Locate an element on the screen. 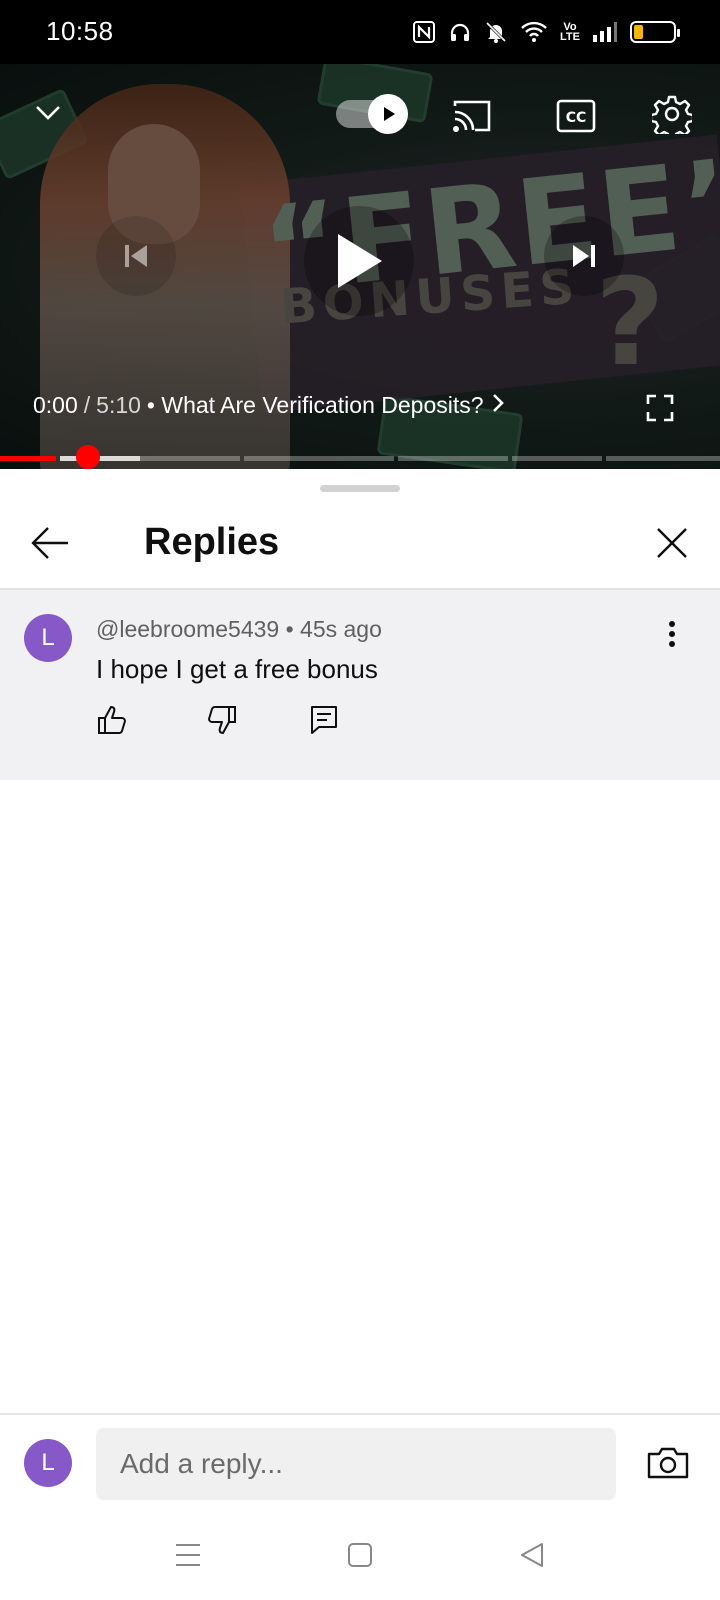 This screenshot has height=1600, width=720. status-icons: Vo LTE is located at coordinates (546, 32).